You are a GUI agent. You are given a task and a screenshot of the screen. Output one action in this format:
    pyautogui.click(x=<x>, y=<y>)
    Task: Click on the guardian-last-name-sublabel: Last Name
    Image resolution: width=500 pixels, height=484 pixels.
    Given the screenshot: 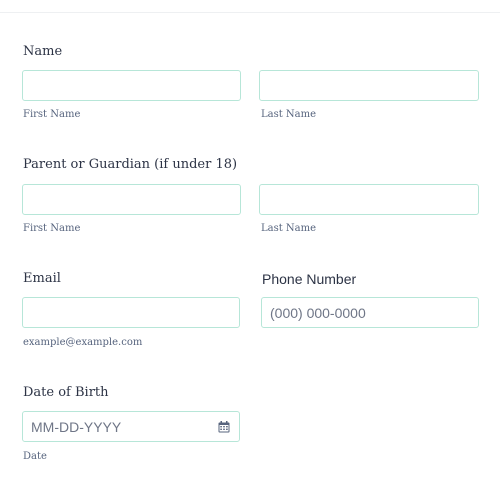 What is the action you would take?
    pyautogui.click(x=289, y=228)
    